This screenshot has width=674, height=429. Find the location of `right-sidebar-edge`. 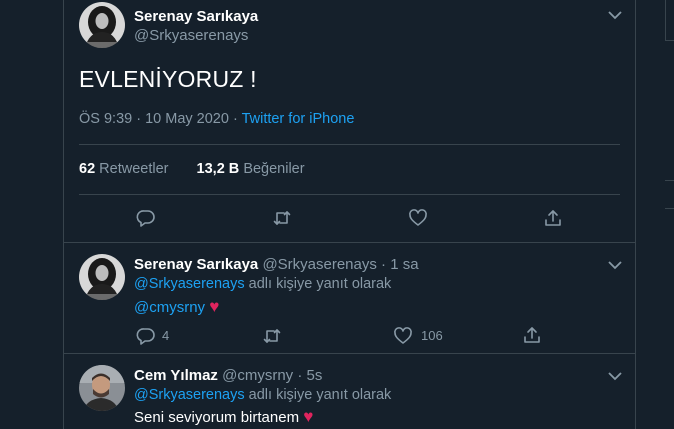

right-sidebar-edge is located at coordinates (669, 214).